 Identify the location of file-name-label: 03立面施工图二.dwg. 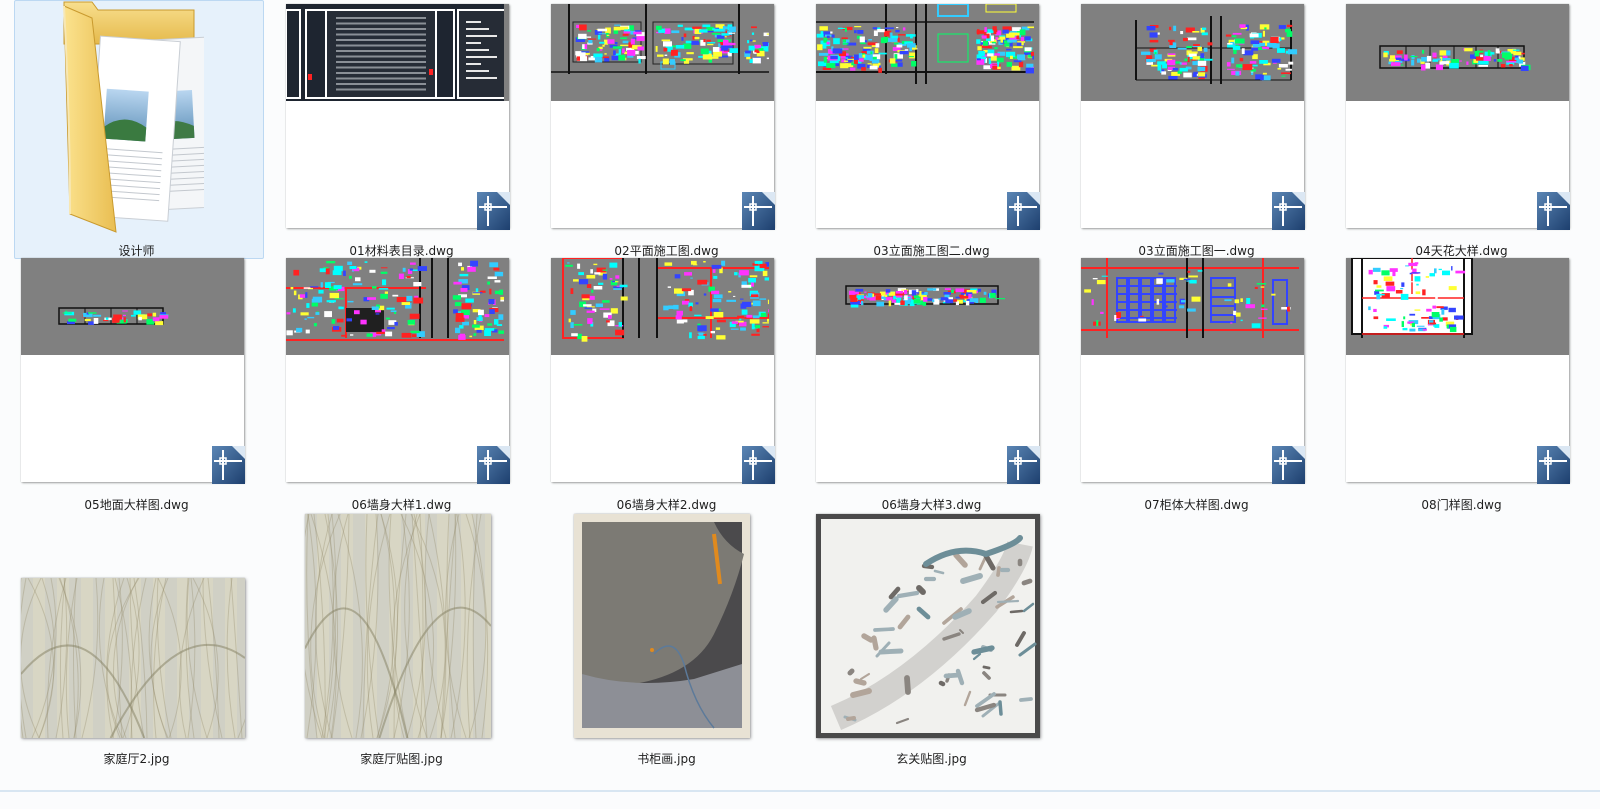
(931, 251).